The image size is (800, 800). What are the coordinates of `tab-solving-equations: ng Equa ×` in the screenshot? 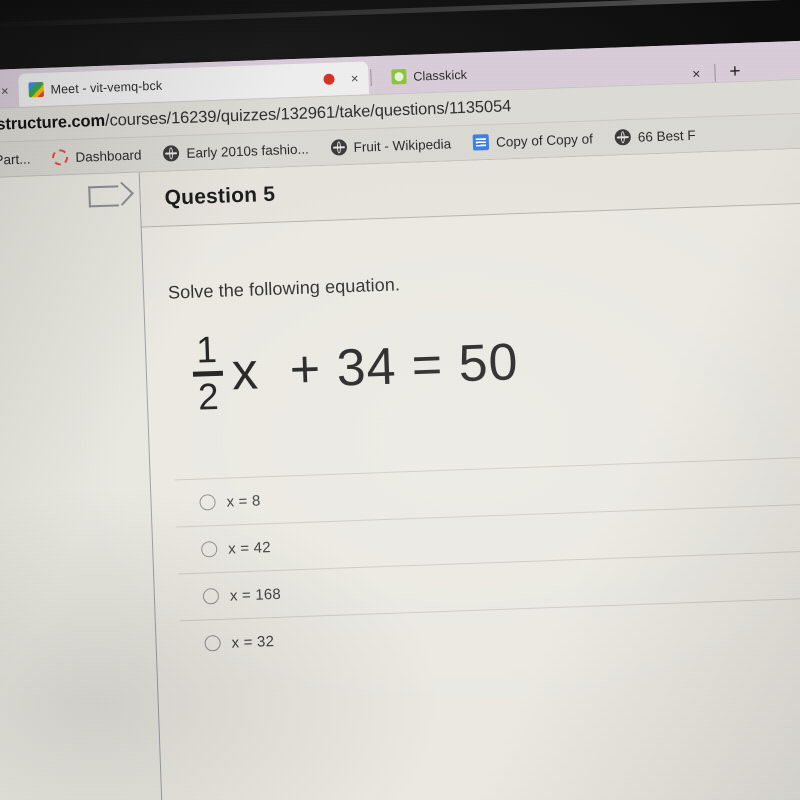 It's located at (9, 92).